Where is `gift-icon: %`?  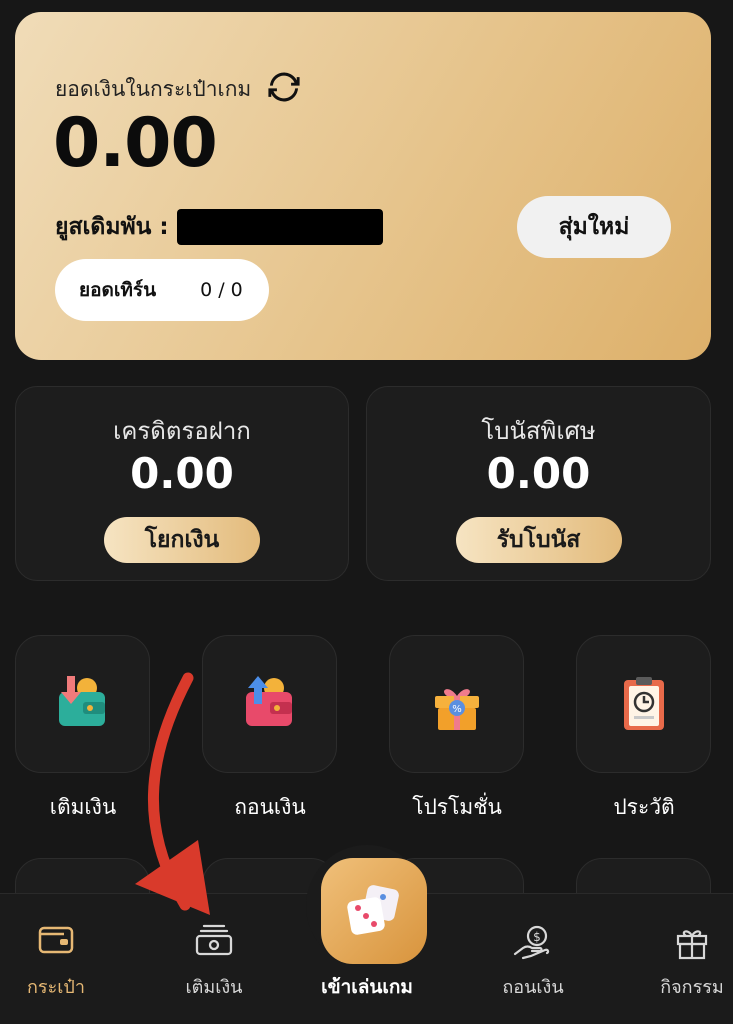 gift-icon: % is located at coordinates (456, 709).